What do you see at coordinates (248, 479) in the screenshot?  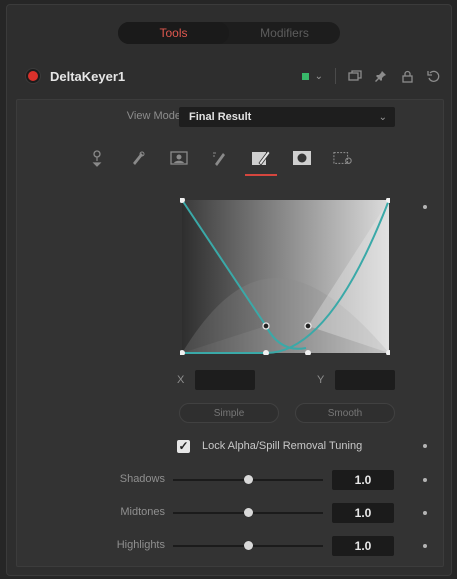 I see `shadows-slider-handle` at bounding box center [248, 479].